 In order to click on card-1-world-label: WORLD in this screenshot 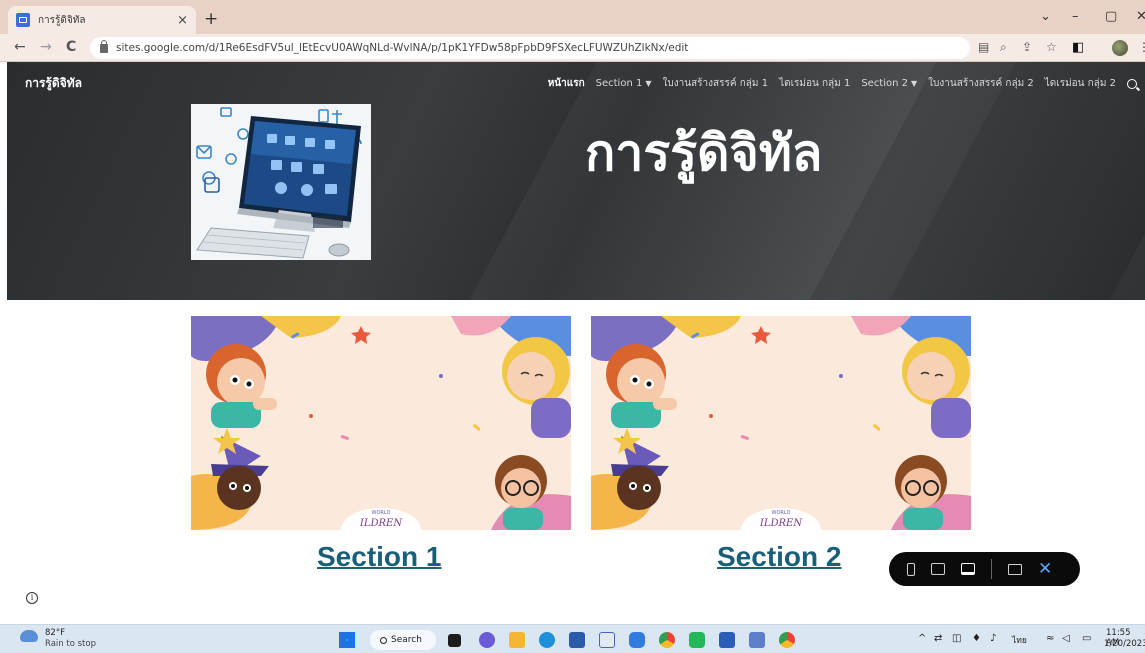, I will do `click(381, 513)`.